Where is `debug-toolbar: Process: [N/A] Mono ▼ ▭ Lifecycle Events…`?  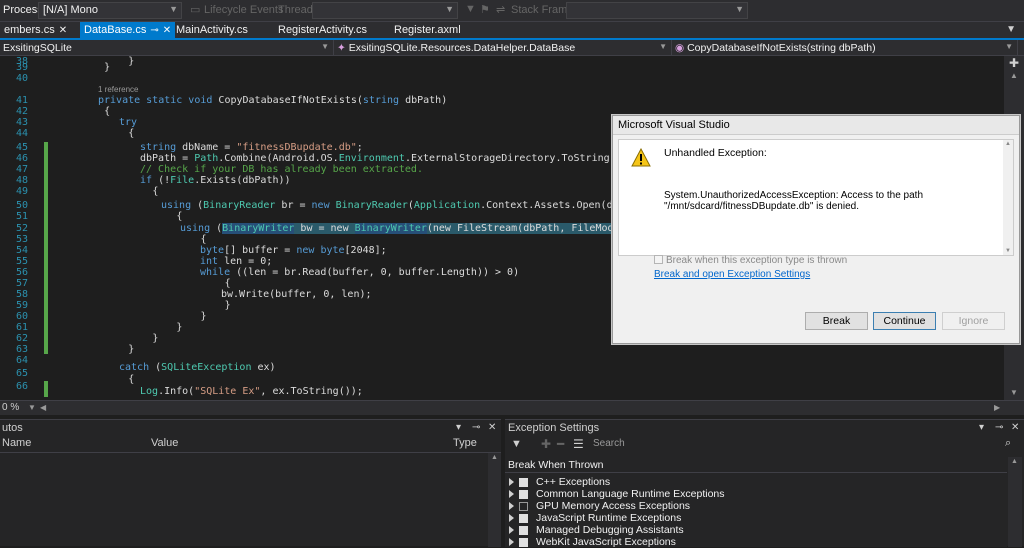
debug-toolbar: Process: [N/A] Mono ▼ ▭ Lifecycle Events… is located at coordinates (512, 11).